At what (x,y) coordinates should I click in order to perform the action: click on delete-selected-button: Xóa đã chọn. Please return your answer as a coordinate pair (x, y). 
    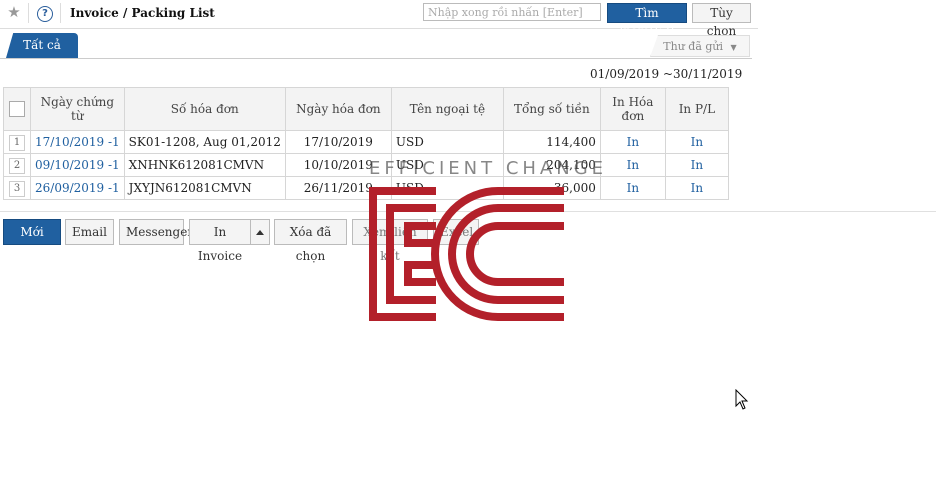
    Looking at the image, I should click on (310, 241).